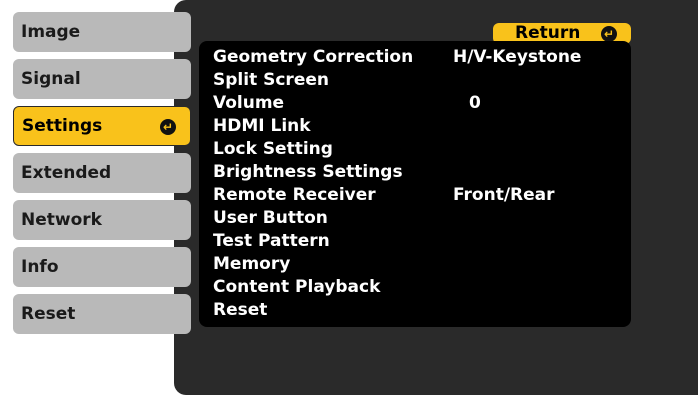 The height and width of the screenshot is (395, 698). I want to click on tab-extended: Extended, so click(102, 173).